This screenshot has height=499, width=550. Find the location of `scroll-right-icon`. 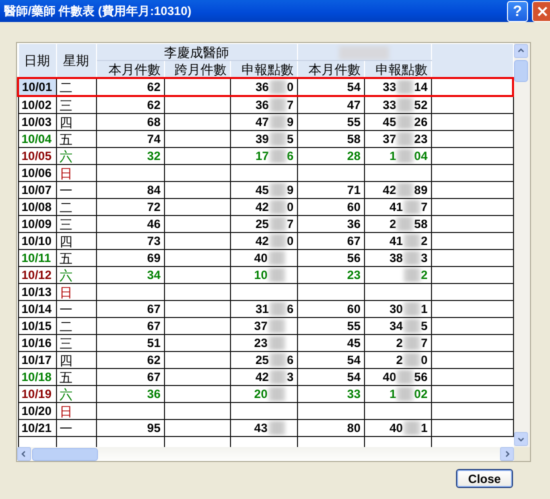

scroll-right-icon is located at coordinates (507, 454).